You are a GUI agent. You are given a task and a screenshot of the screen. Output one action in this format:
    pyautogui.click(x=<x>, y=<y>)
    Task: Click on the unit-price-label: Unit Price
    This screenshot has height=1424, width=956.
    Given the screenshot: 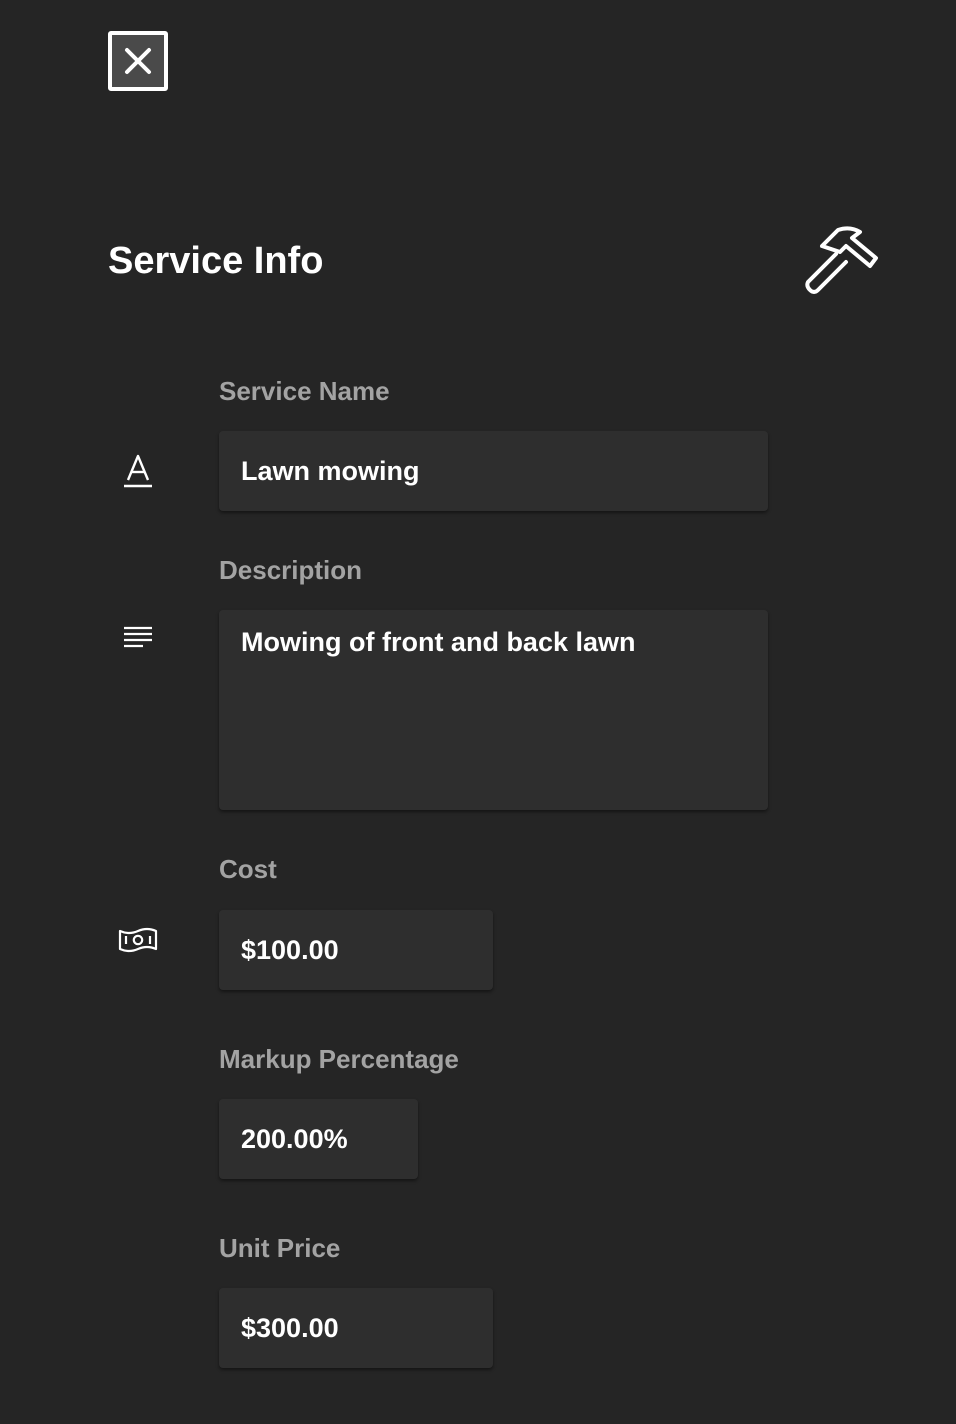 What is the action you would take?
    pyautogui.click(x=280, y=1248)
    